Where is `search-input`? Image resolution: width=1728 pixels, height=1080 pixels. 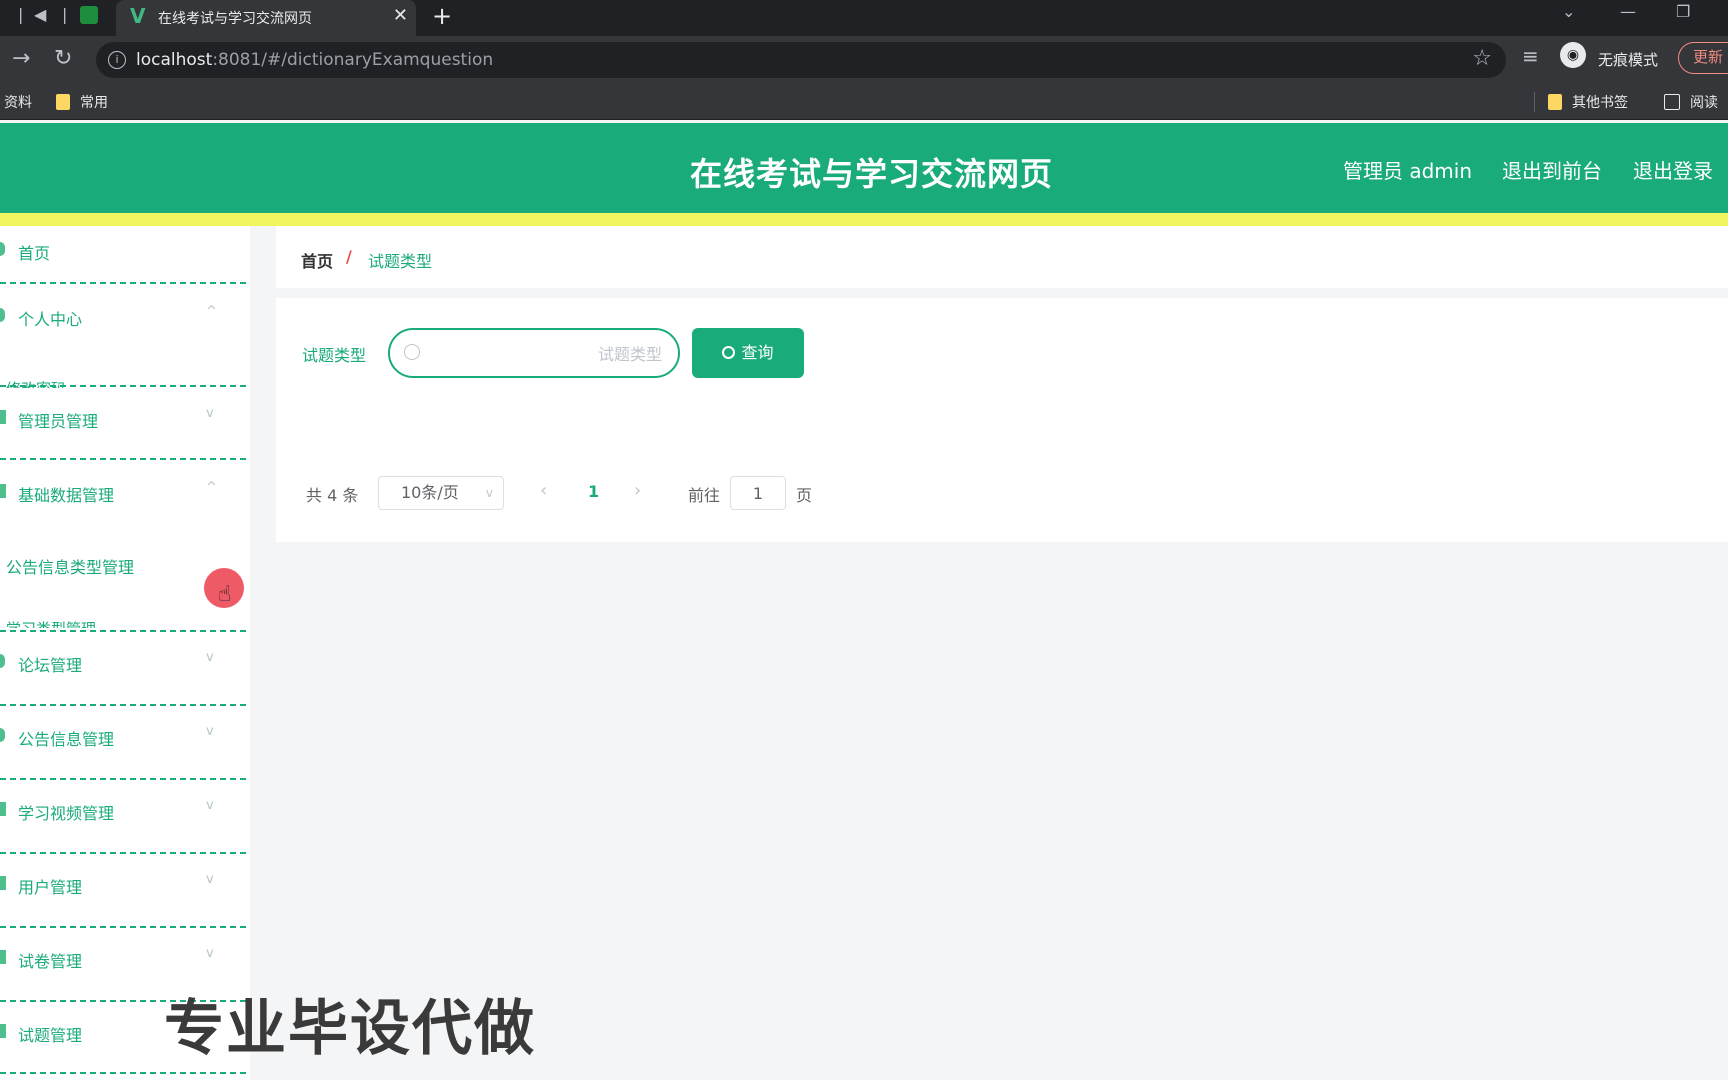 search-input is located at coordinates (546, 354).